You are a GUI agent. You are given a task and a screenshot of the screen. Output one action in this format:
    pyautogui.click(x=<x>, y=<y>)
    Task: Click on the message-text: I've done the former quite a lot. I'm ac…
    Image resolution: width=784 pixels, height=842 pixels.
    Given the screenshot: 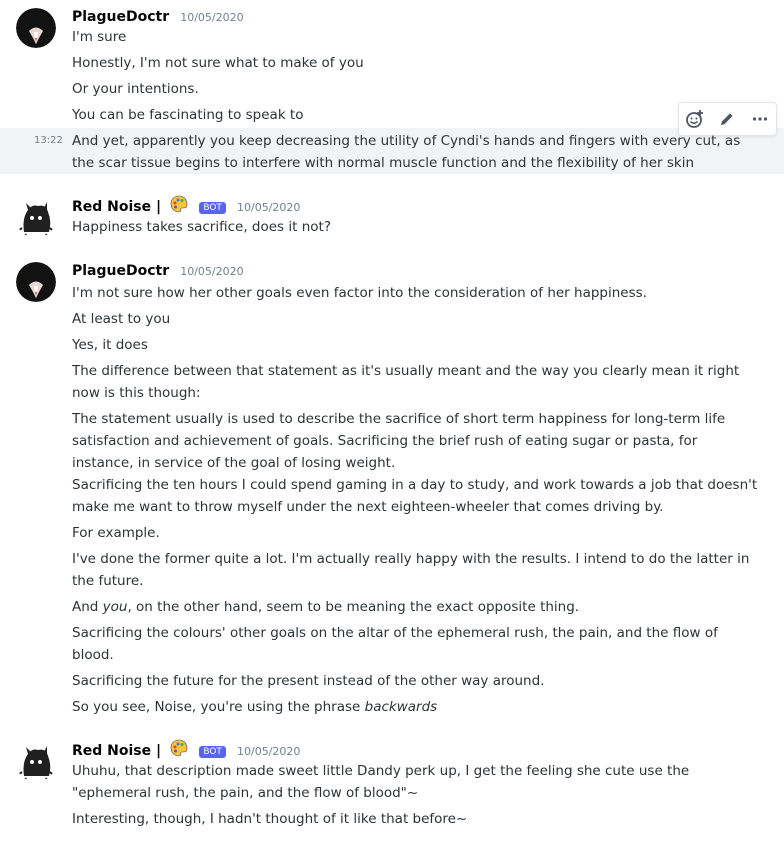 What is the action you would take?
    pyautogui.click(x=411, y=570)
    